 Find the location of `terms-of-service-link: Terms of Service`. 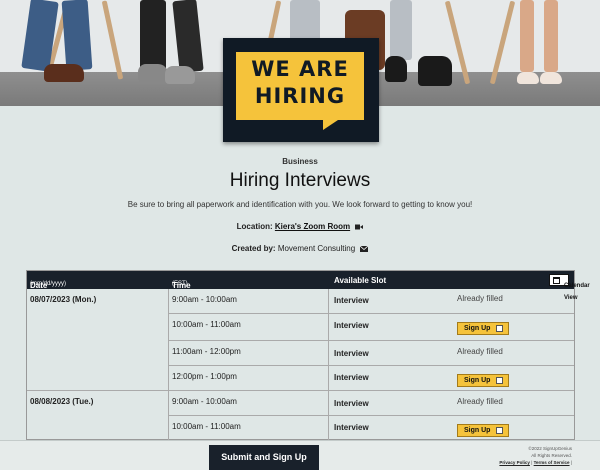

terms-of-service-link: Terms of Service is located at coordinates (552, 462).